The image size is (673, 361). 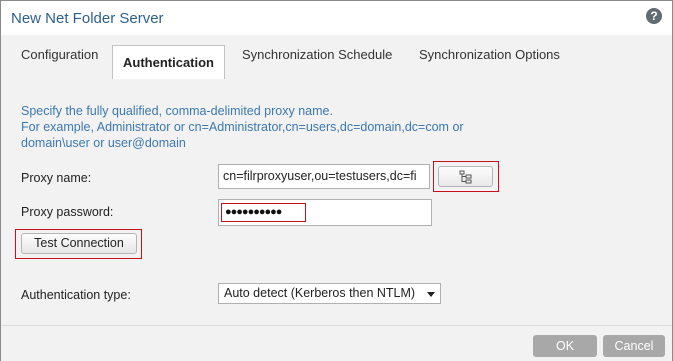 I want to click on proxy-name-input: cn=filrproxyuser,ou=testusers,dc=fi, so click(x=324, y=176).